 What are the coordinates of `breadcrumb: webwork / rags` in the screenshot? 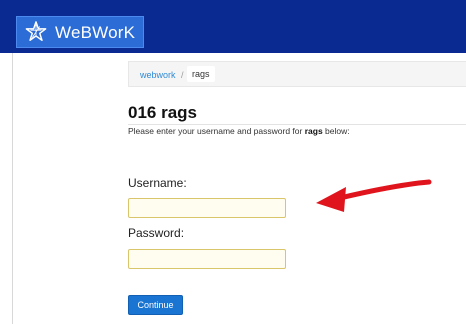 It's located at (297, 74).